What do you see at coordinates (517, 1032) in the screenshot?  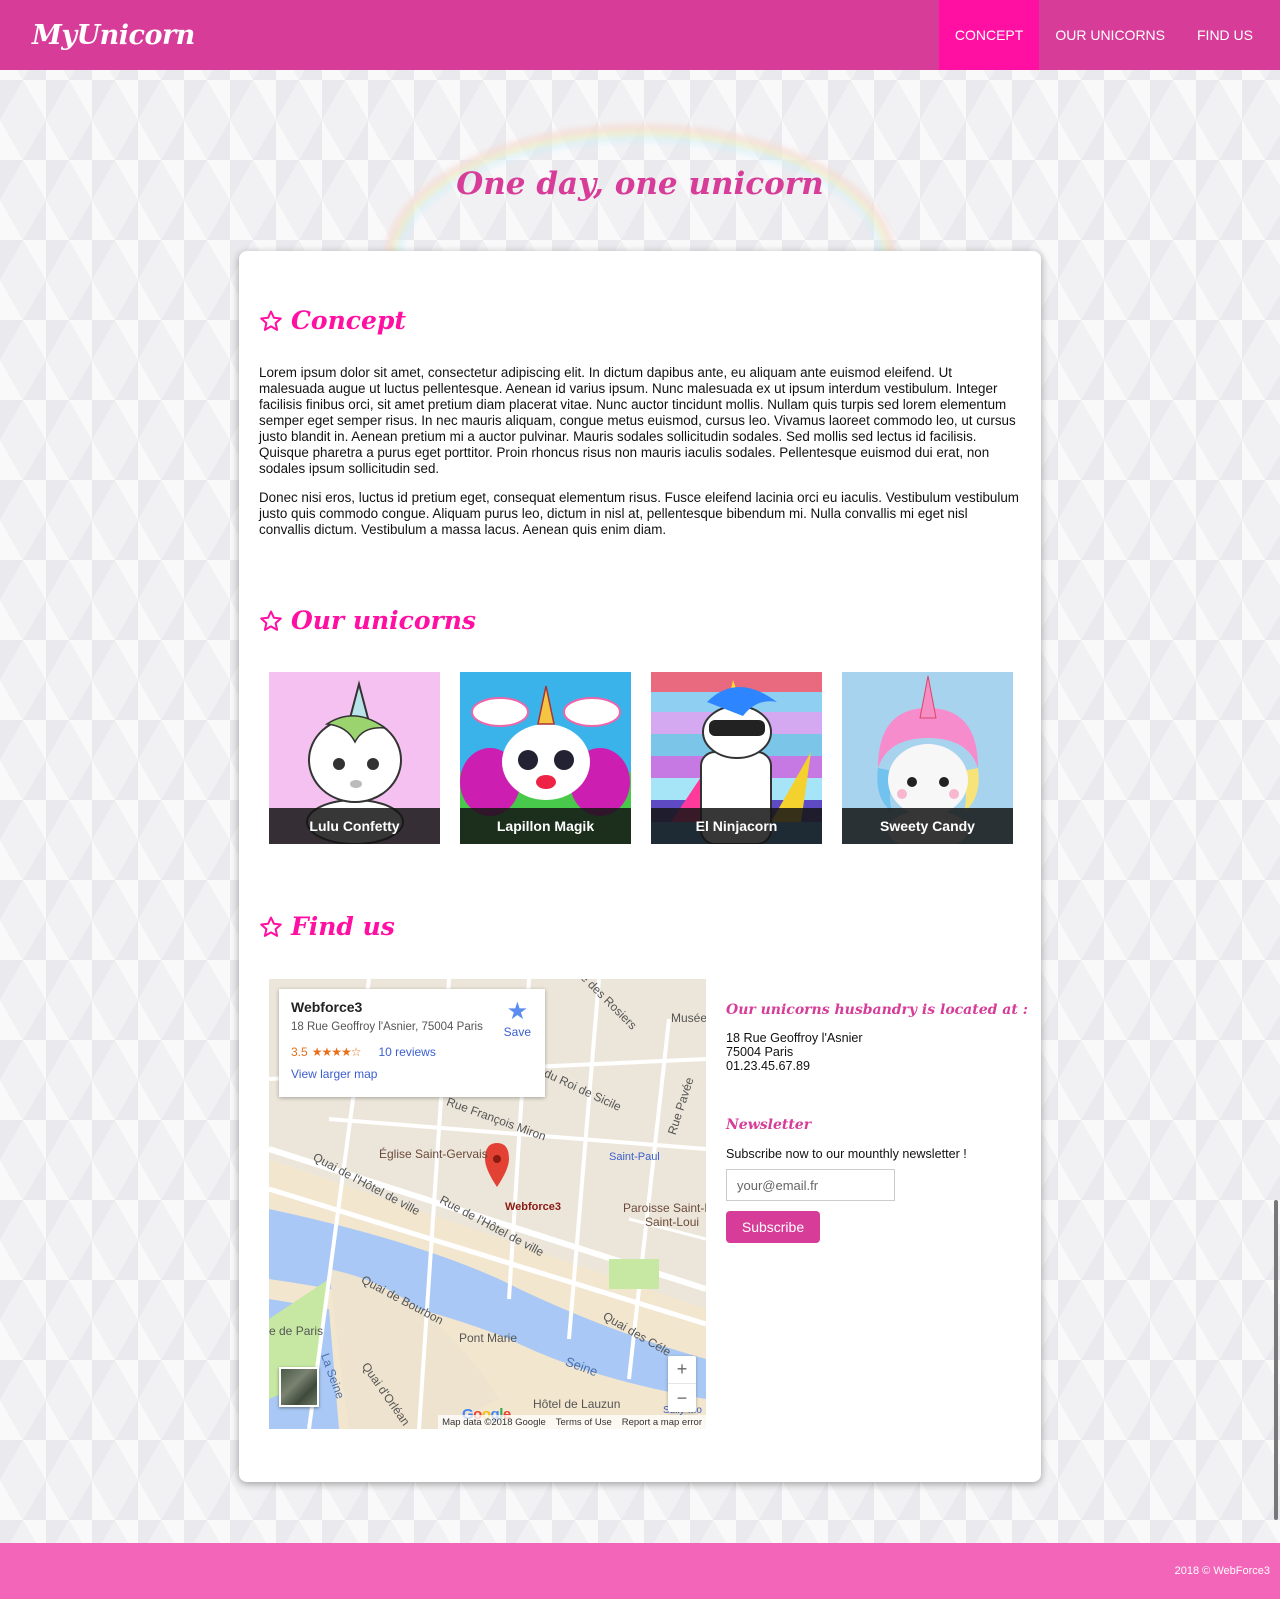 I see `save-label: Save` at bounding box center [517, 1032].